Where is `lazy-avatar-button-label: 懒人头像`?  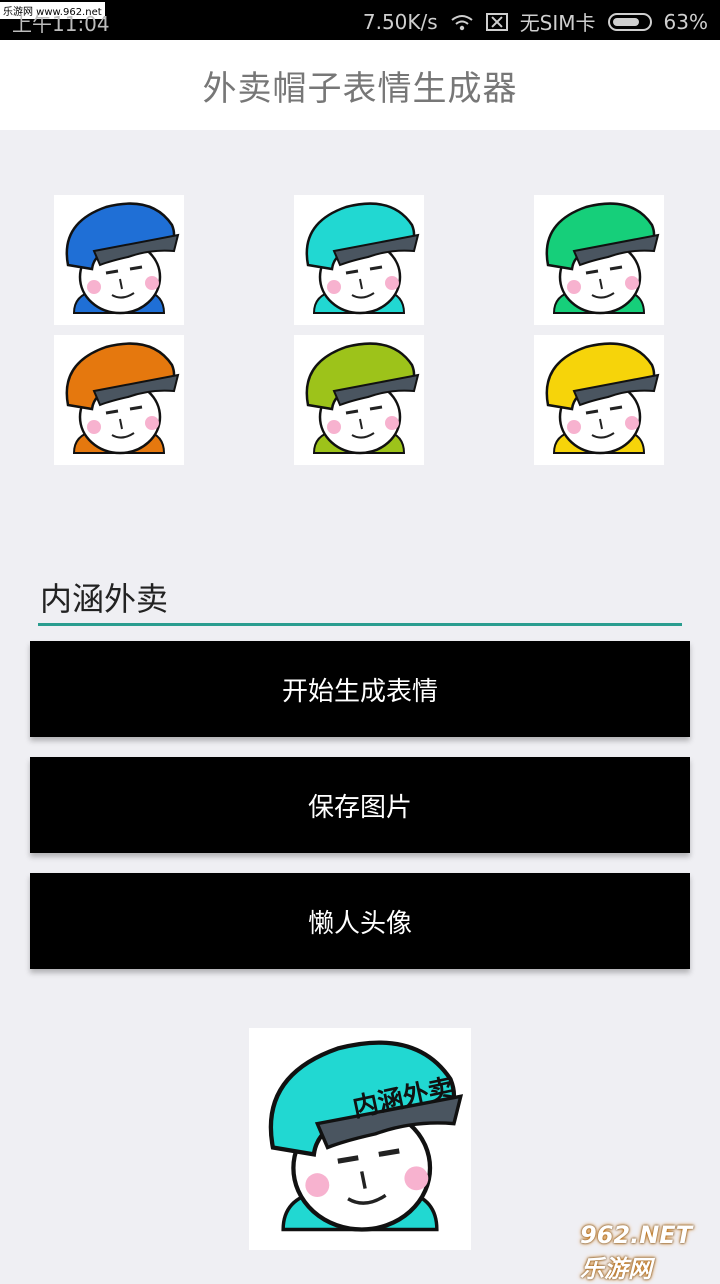
lazy-avatar-button-label: 懒人头像 is located at coordinates (359, 923).